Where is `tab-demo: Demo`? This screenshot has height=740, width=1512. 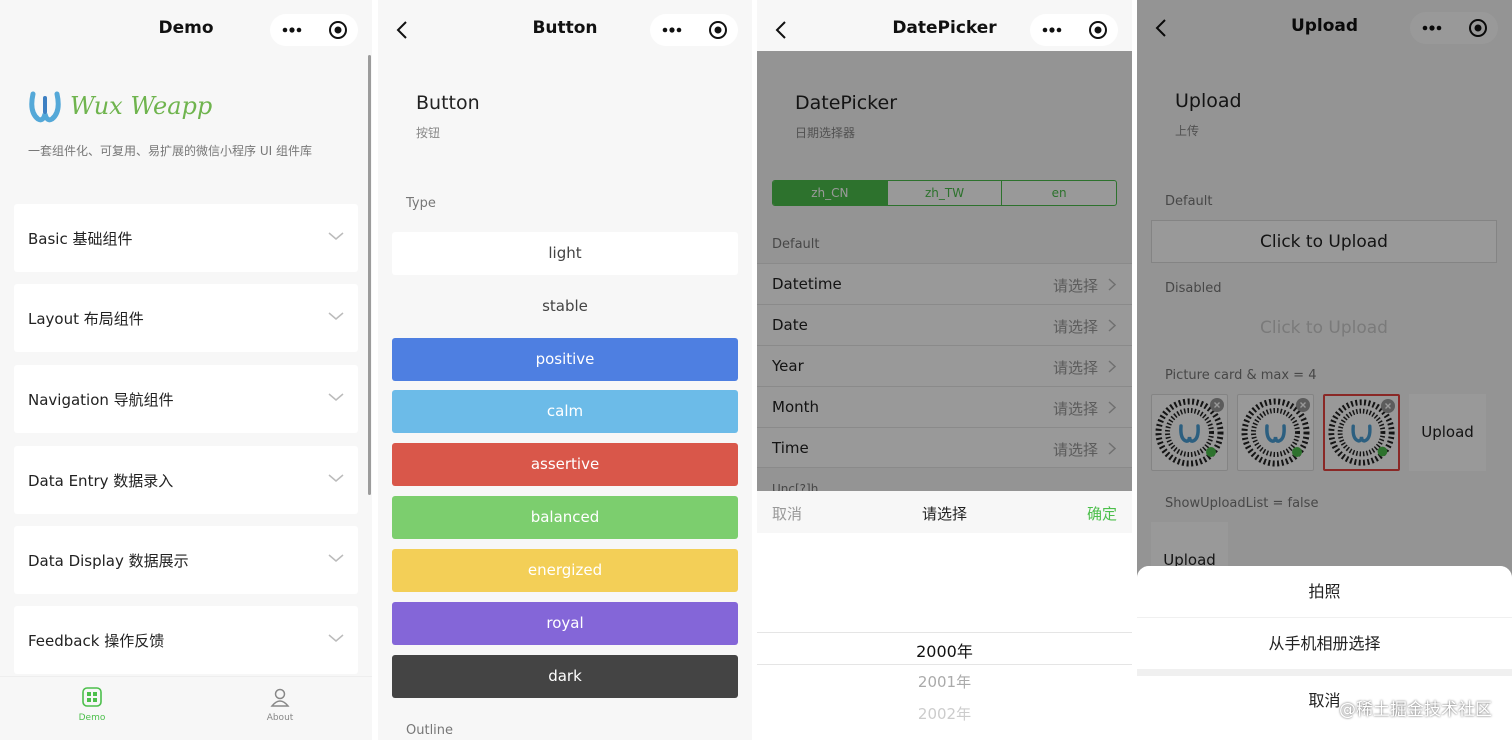 tab-demo: Demo is located at coordinates (92, 705).